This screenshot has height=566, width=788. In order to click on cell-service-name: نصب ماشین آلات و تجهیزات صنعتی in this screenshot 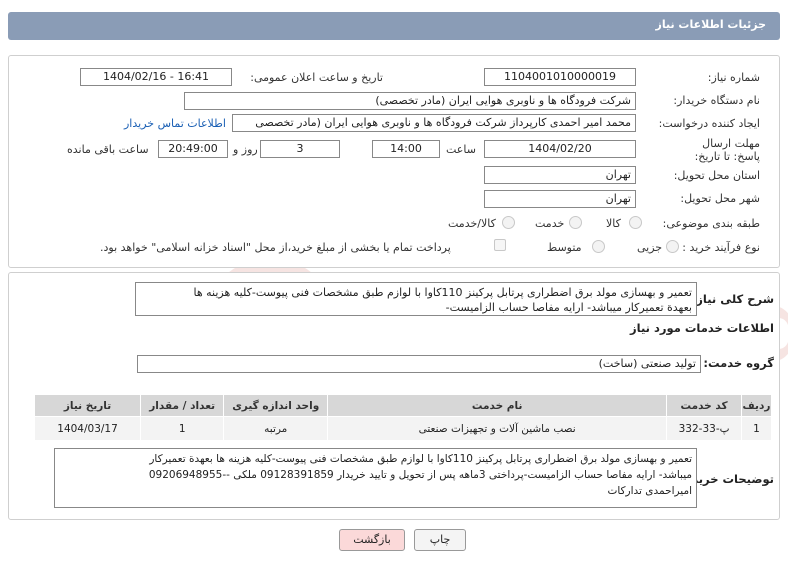, I will do `click(497, 428)`.